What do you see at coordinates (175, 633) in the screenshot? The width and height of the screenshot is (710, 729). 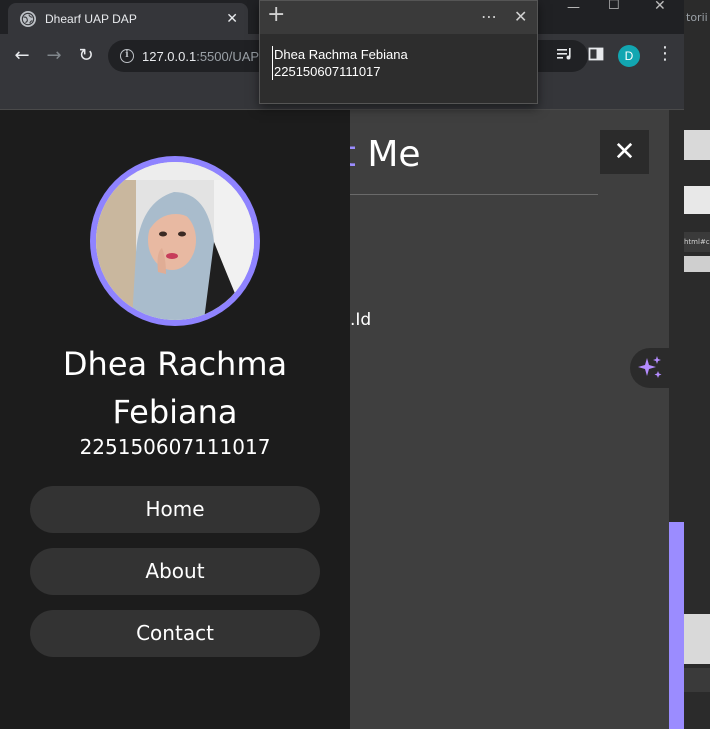 I see `nav-contact-button: Contact` at bounding box center [175, 633].